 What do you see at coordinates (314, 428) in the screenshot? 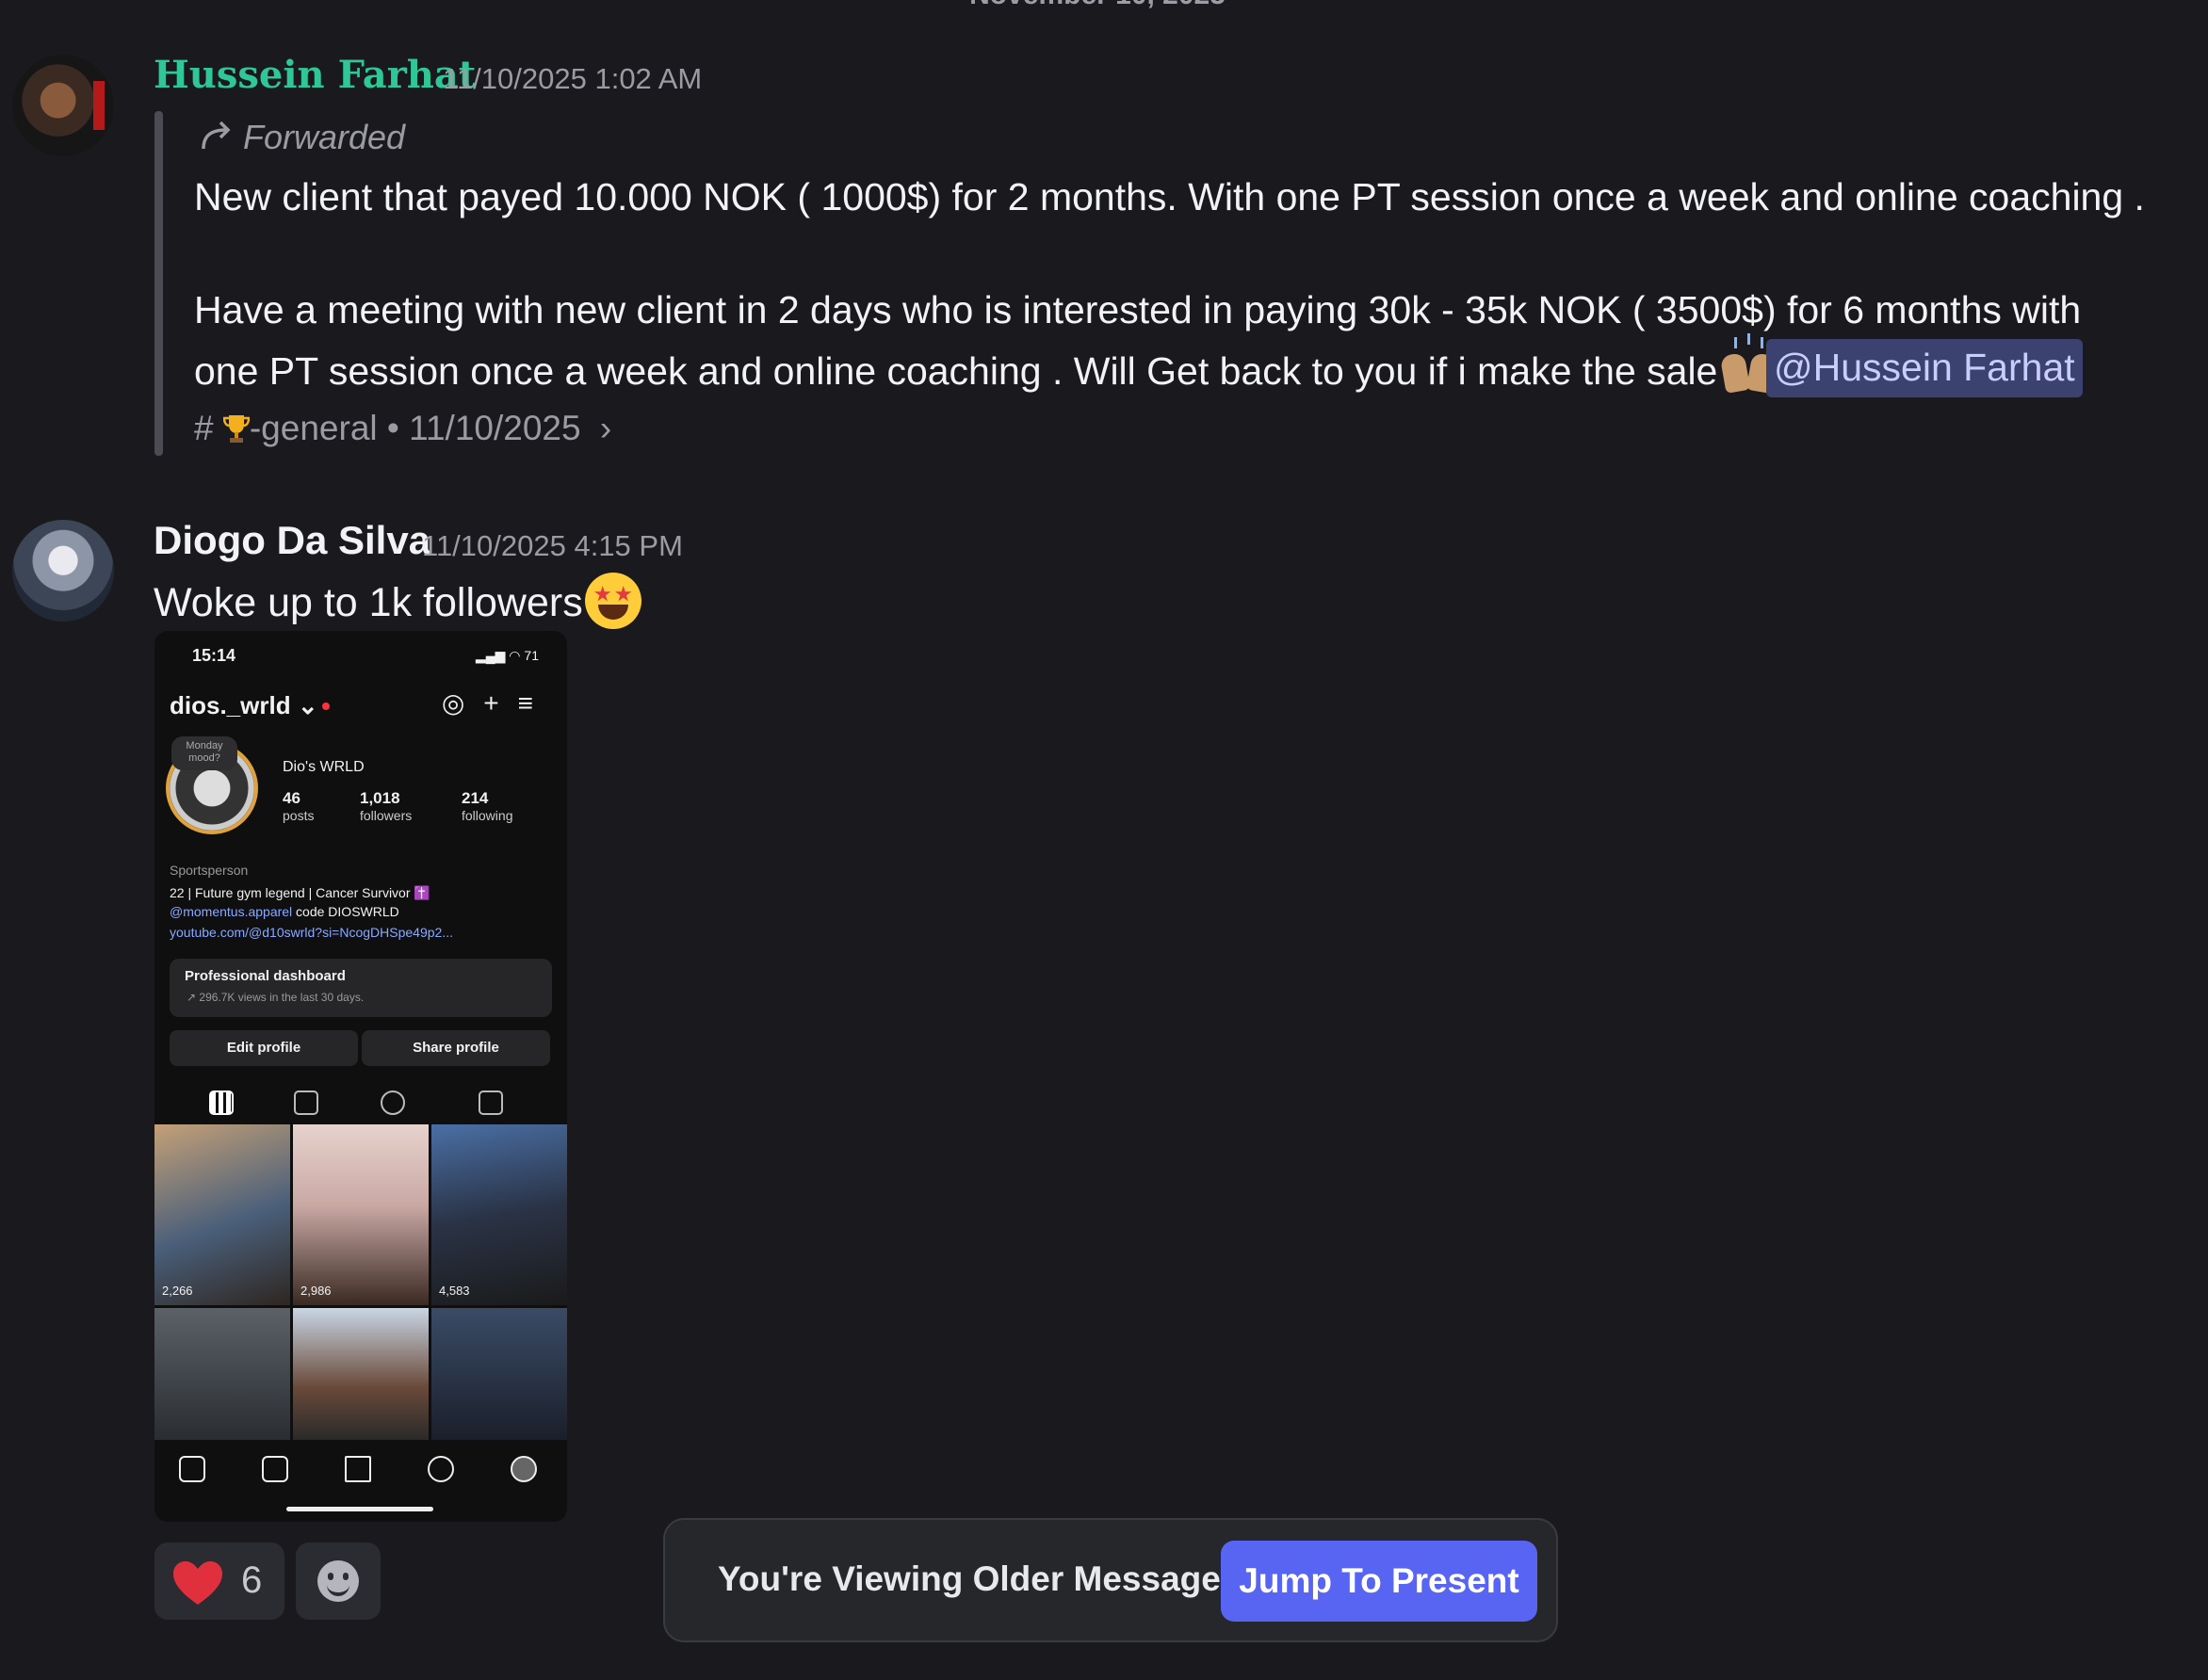
I see `channel-name: -general` at bounding box center [314, 428].